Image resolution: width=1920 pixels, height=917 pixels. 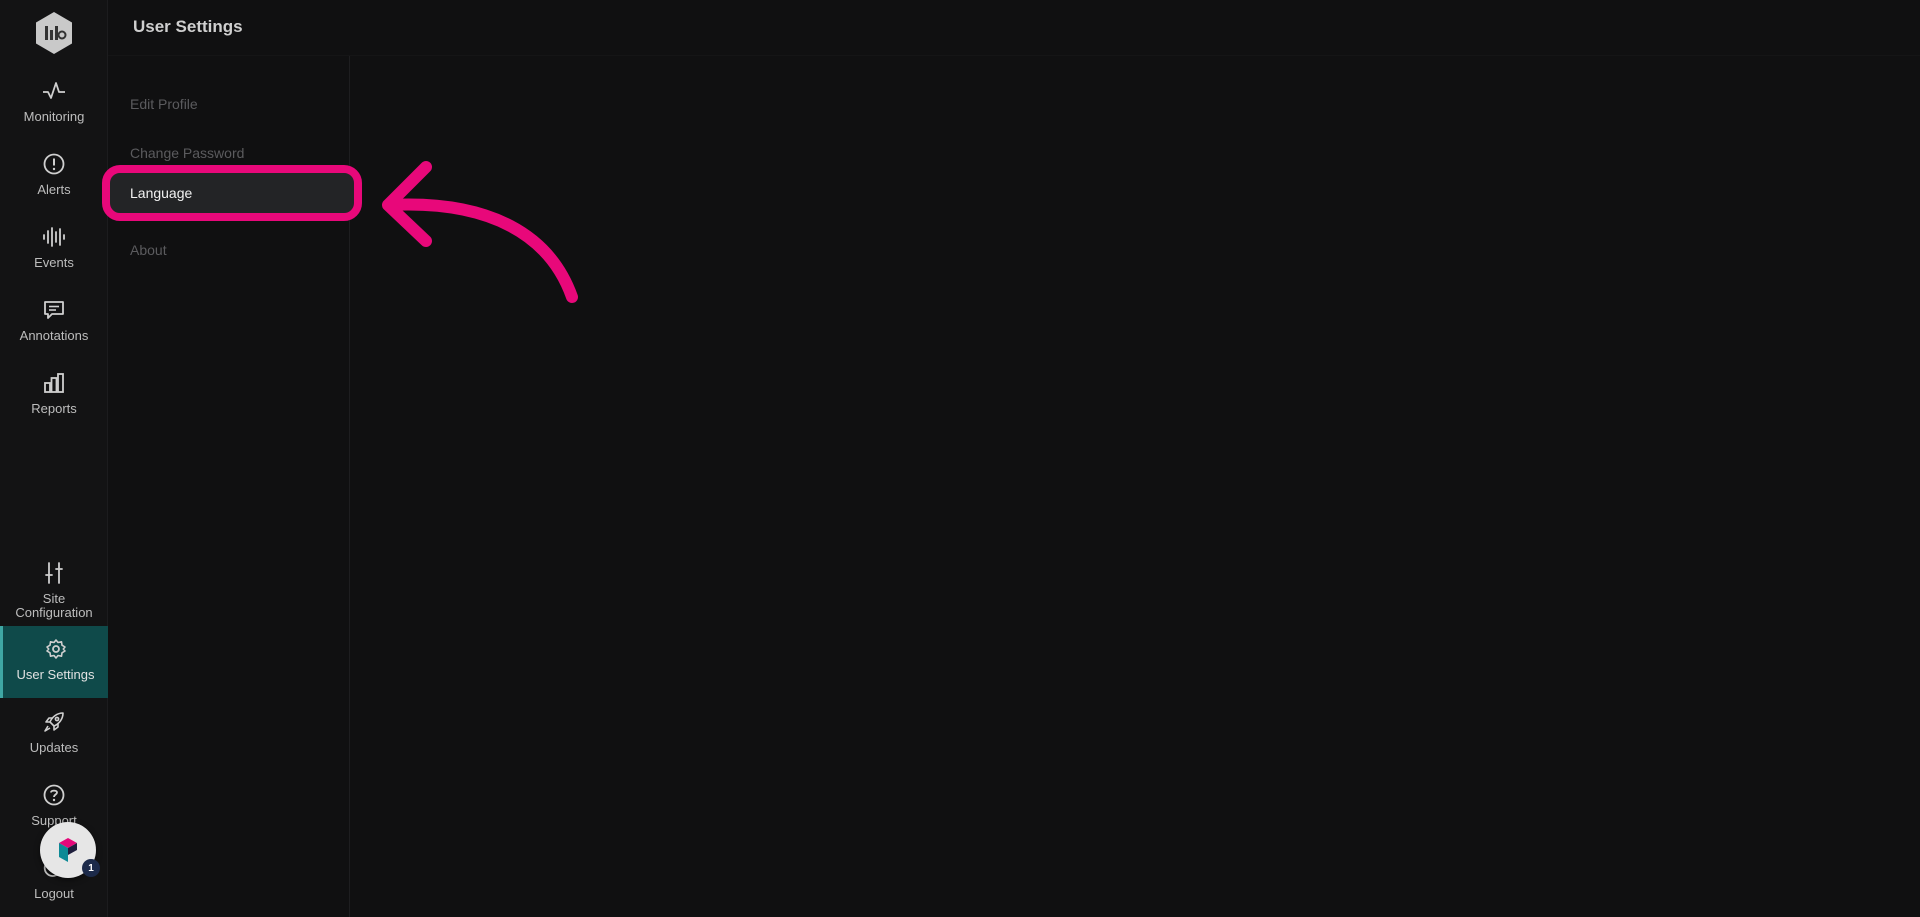 I want to click on help-icon, so click(x=54, y=795).